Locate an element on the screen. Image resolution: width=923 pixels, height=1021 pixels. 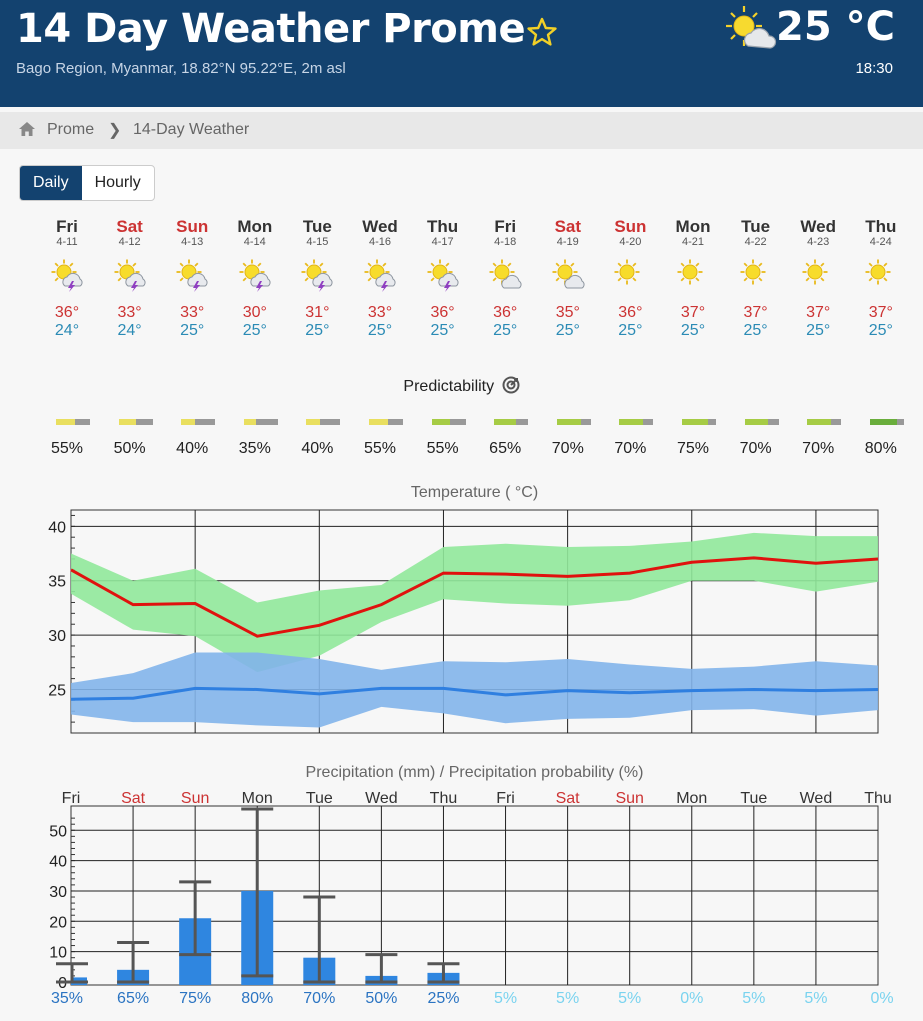
day-column: Wed 4-23 37° 25° is located at coordinates (818, 279).